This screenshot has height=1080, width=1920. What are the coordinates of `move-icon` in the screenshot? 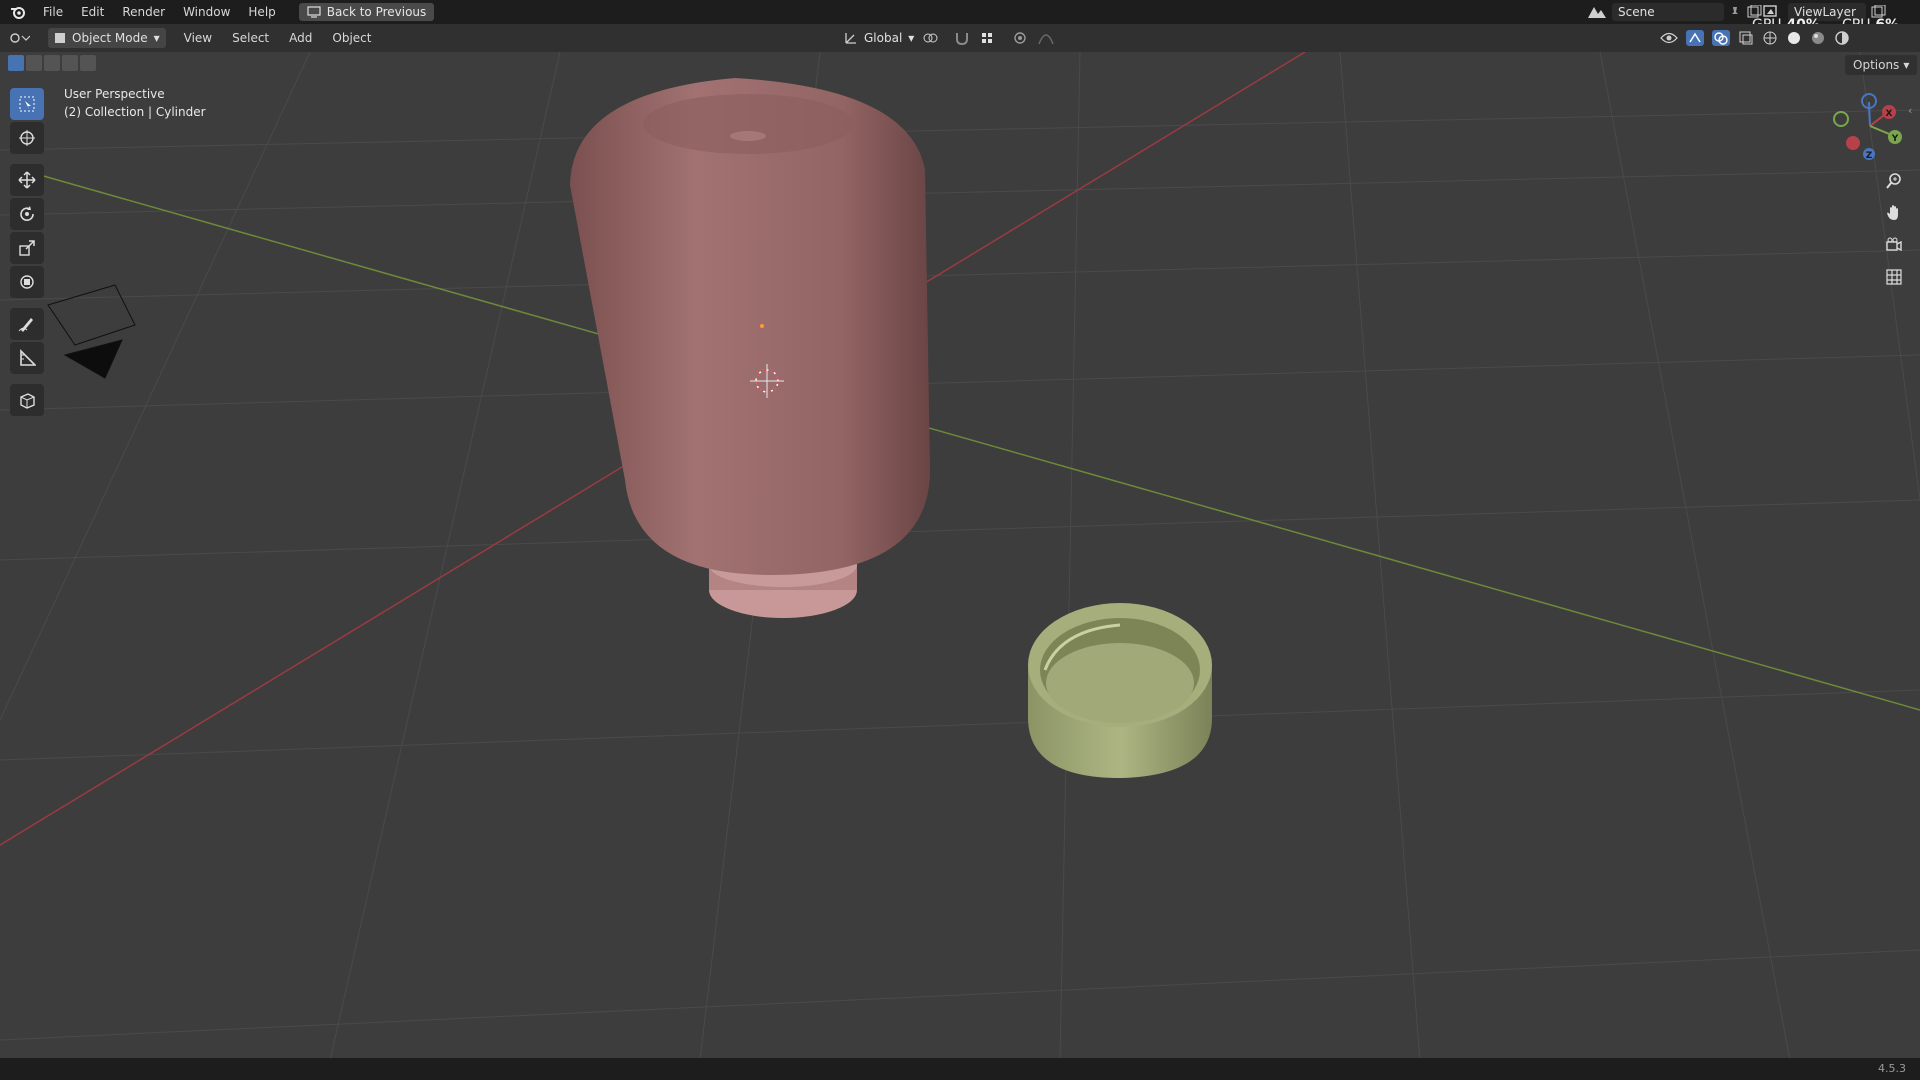 It's located at (27, 180).